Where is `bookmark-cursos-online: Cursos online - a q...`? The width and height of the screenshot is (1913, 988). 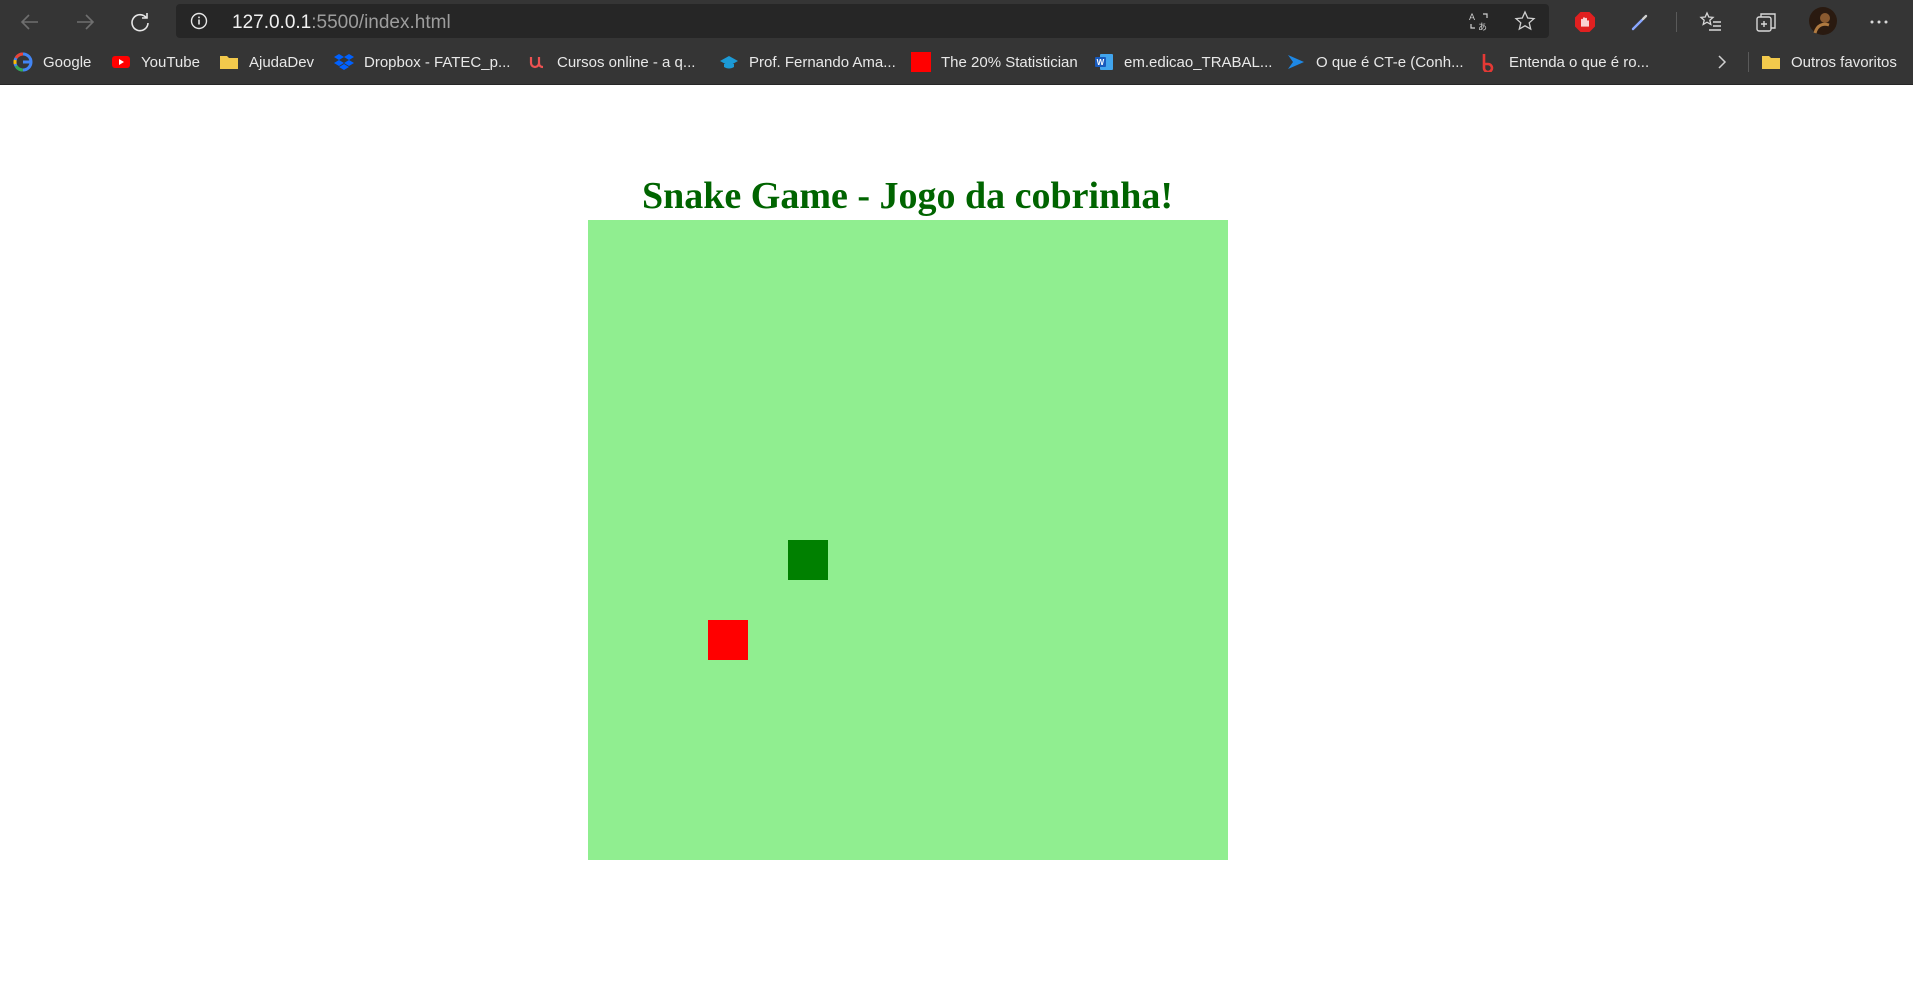 bookmark-cursos-online: Cursos online - a q... is located at coordinates (611, 62).